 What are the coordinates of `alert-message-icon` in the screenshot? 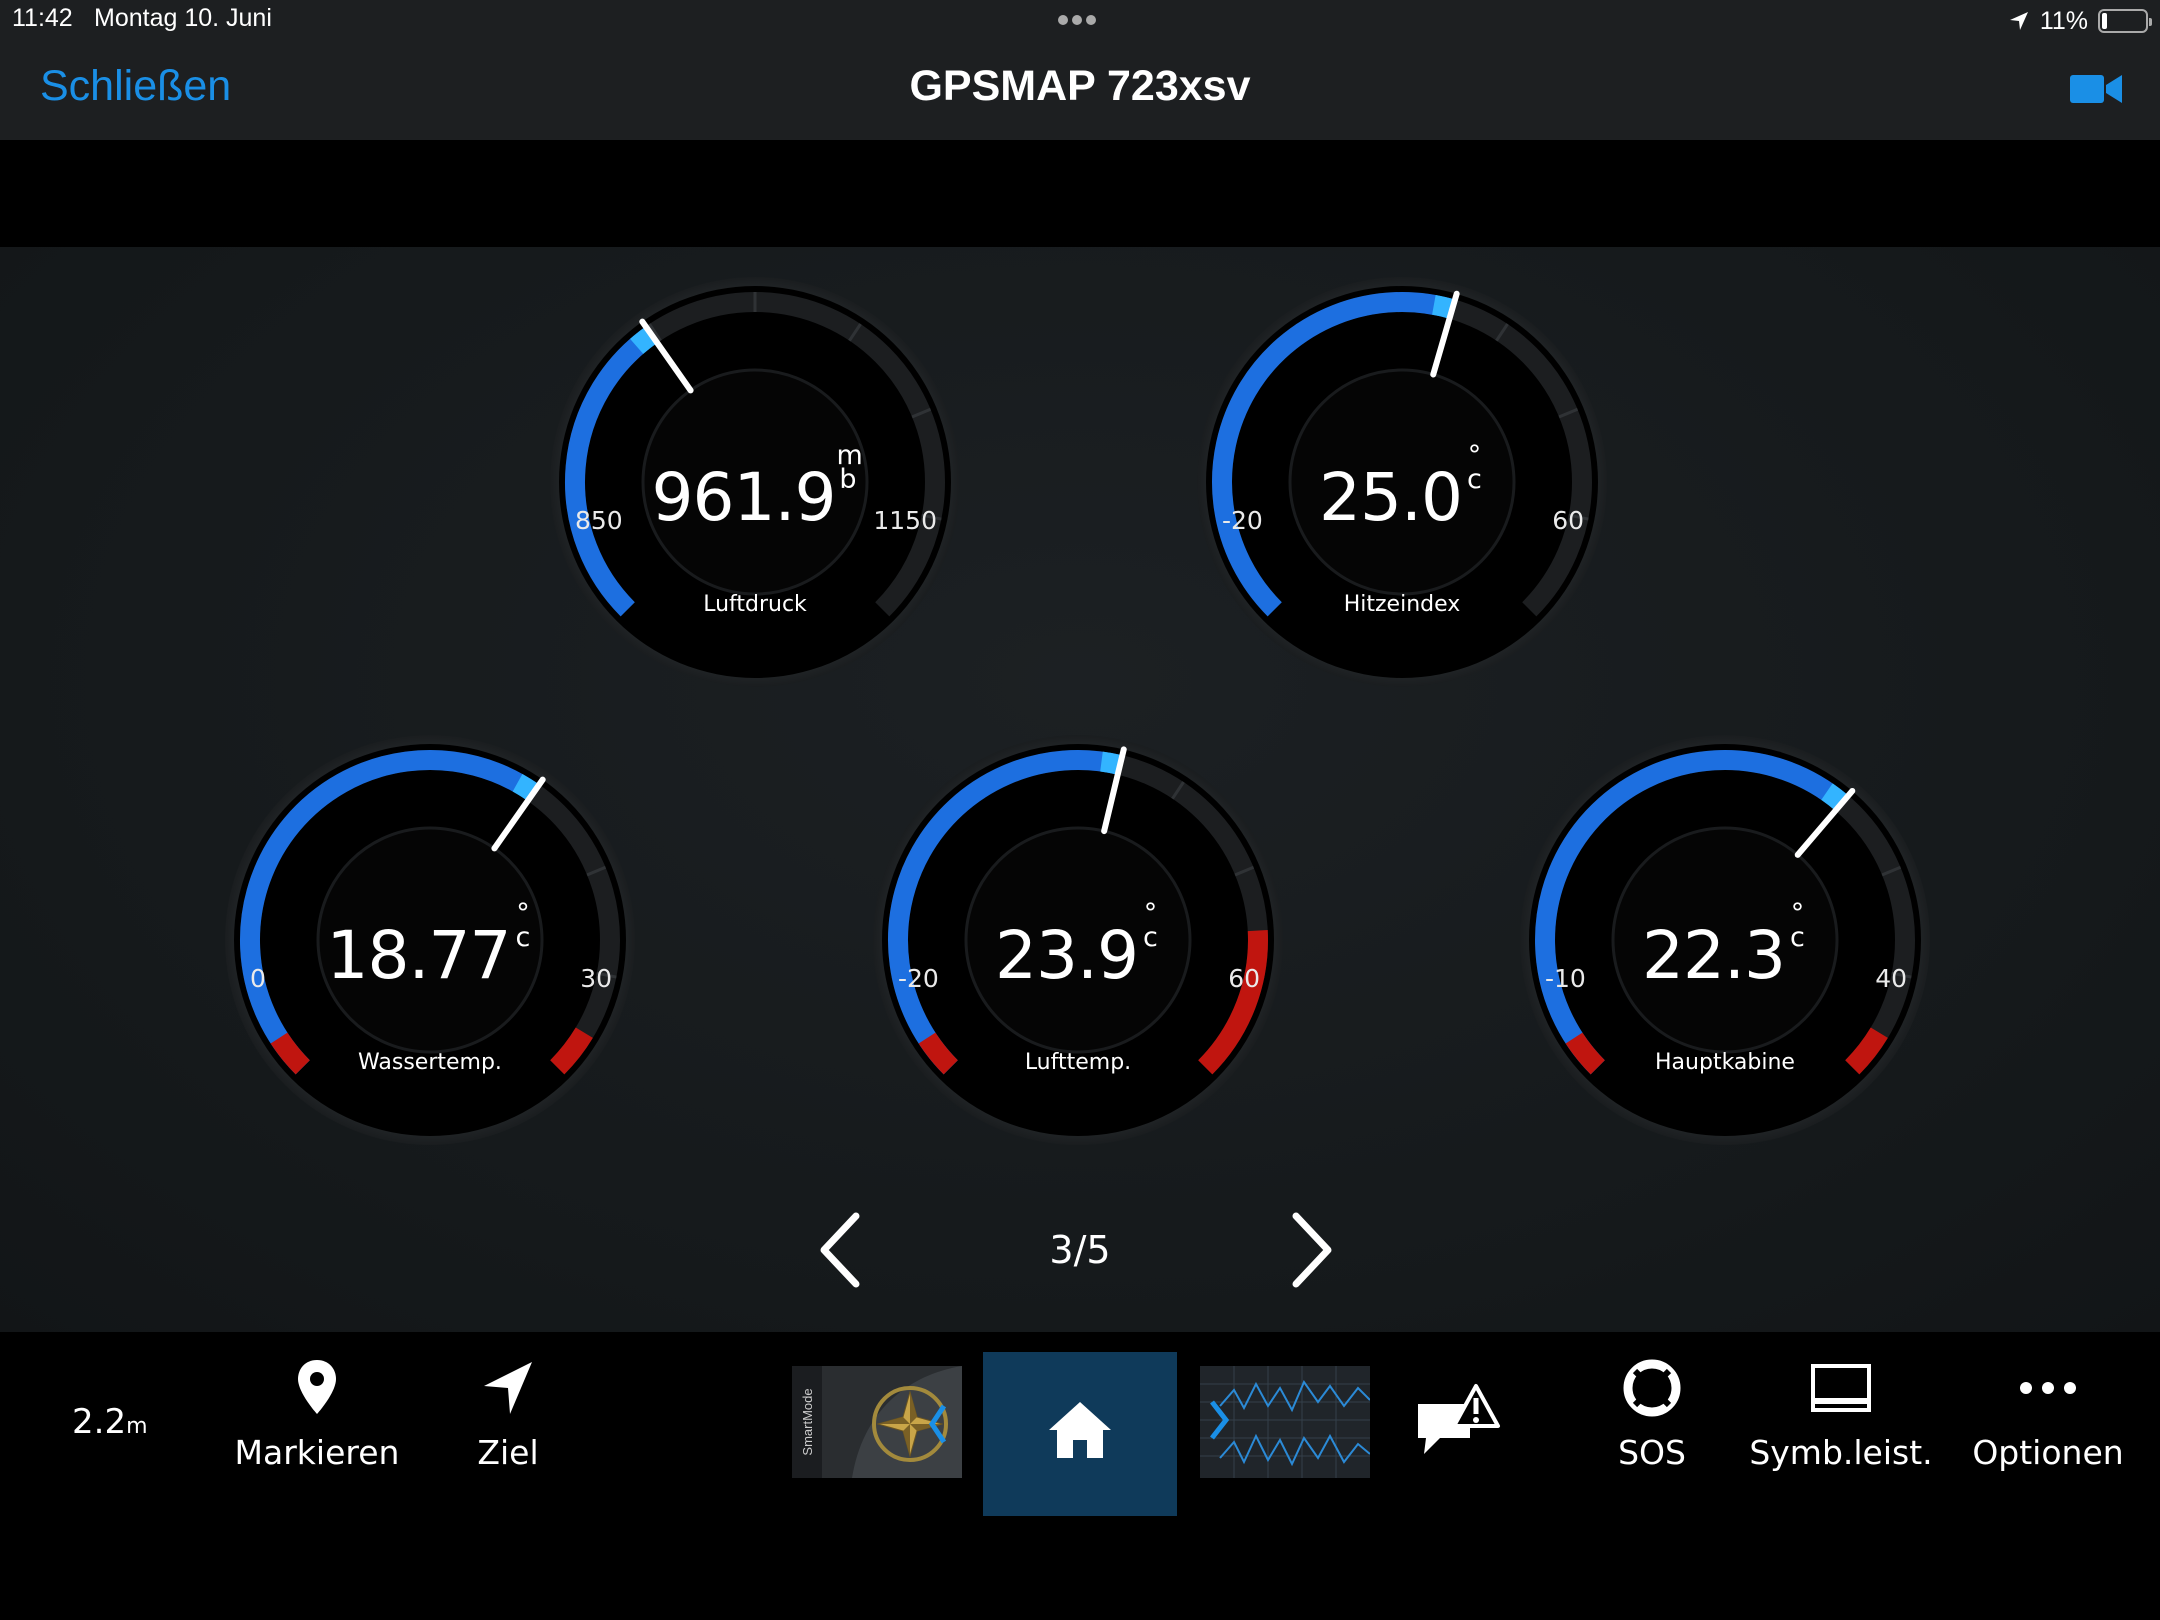 It's located at (1458, 1424).